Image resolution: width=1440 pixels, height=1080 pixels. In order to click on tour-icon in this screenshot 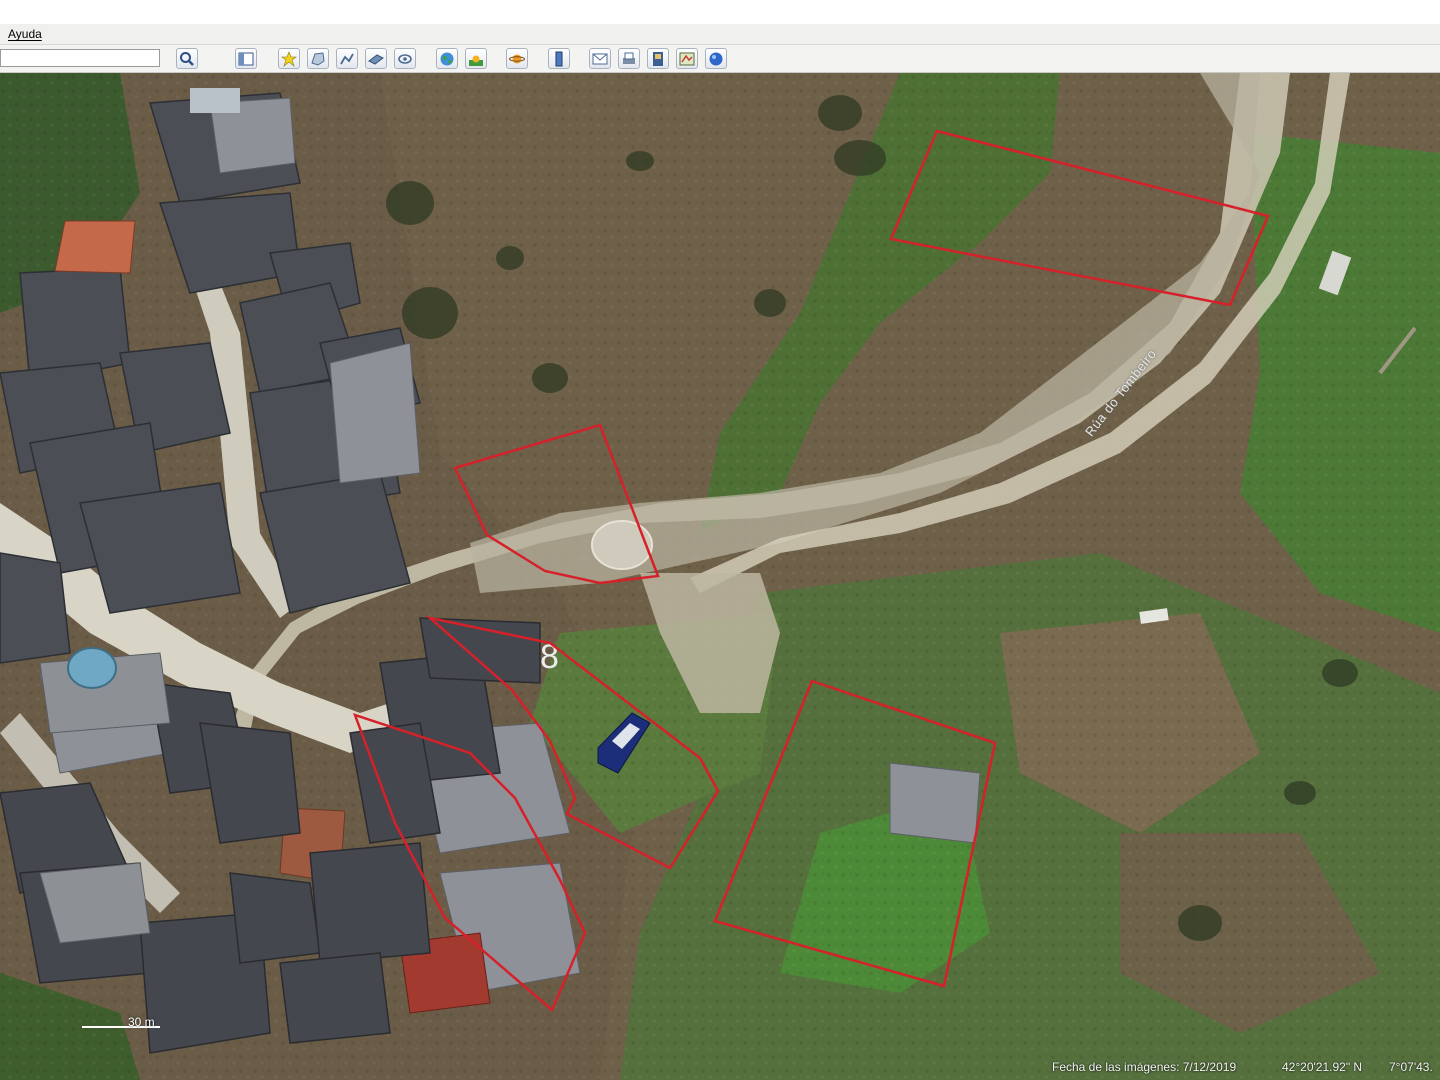, I will do `click(405, 59)`.